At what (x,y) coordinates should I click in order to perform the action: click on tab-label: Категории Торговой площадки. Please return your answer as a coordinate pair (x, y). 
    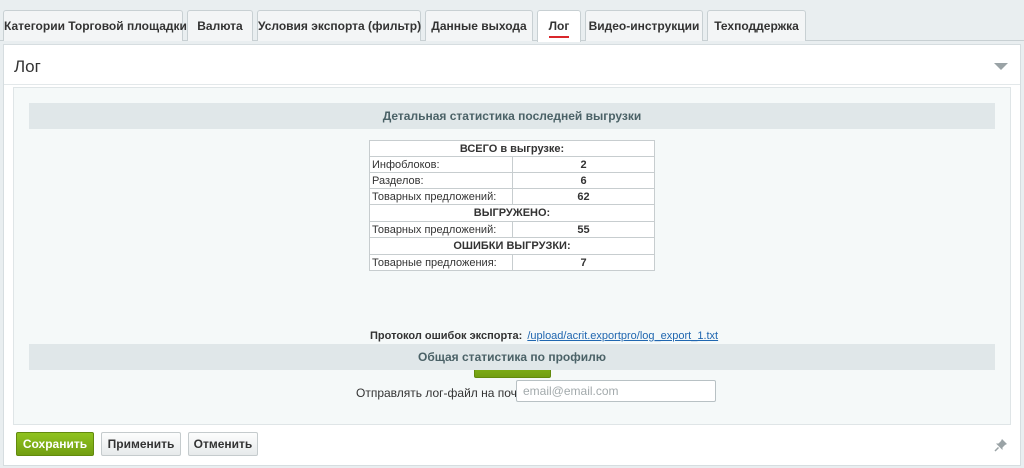
    Looking at the image, I should click on (95, 26).